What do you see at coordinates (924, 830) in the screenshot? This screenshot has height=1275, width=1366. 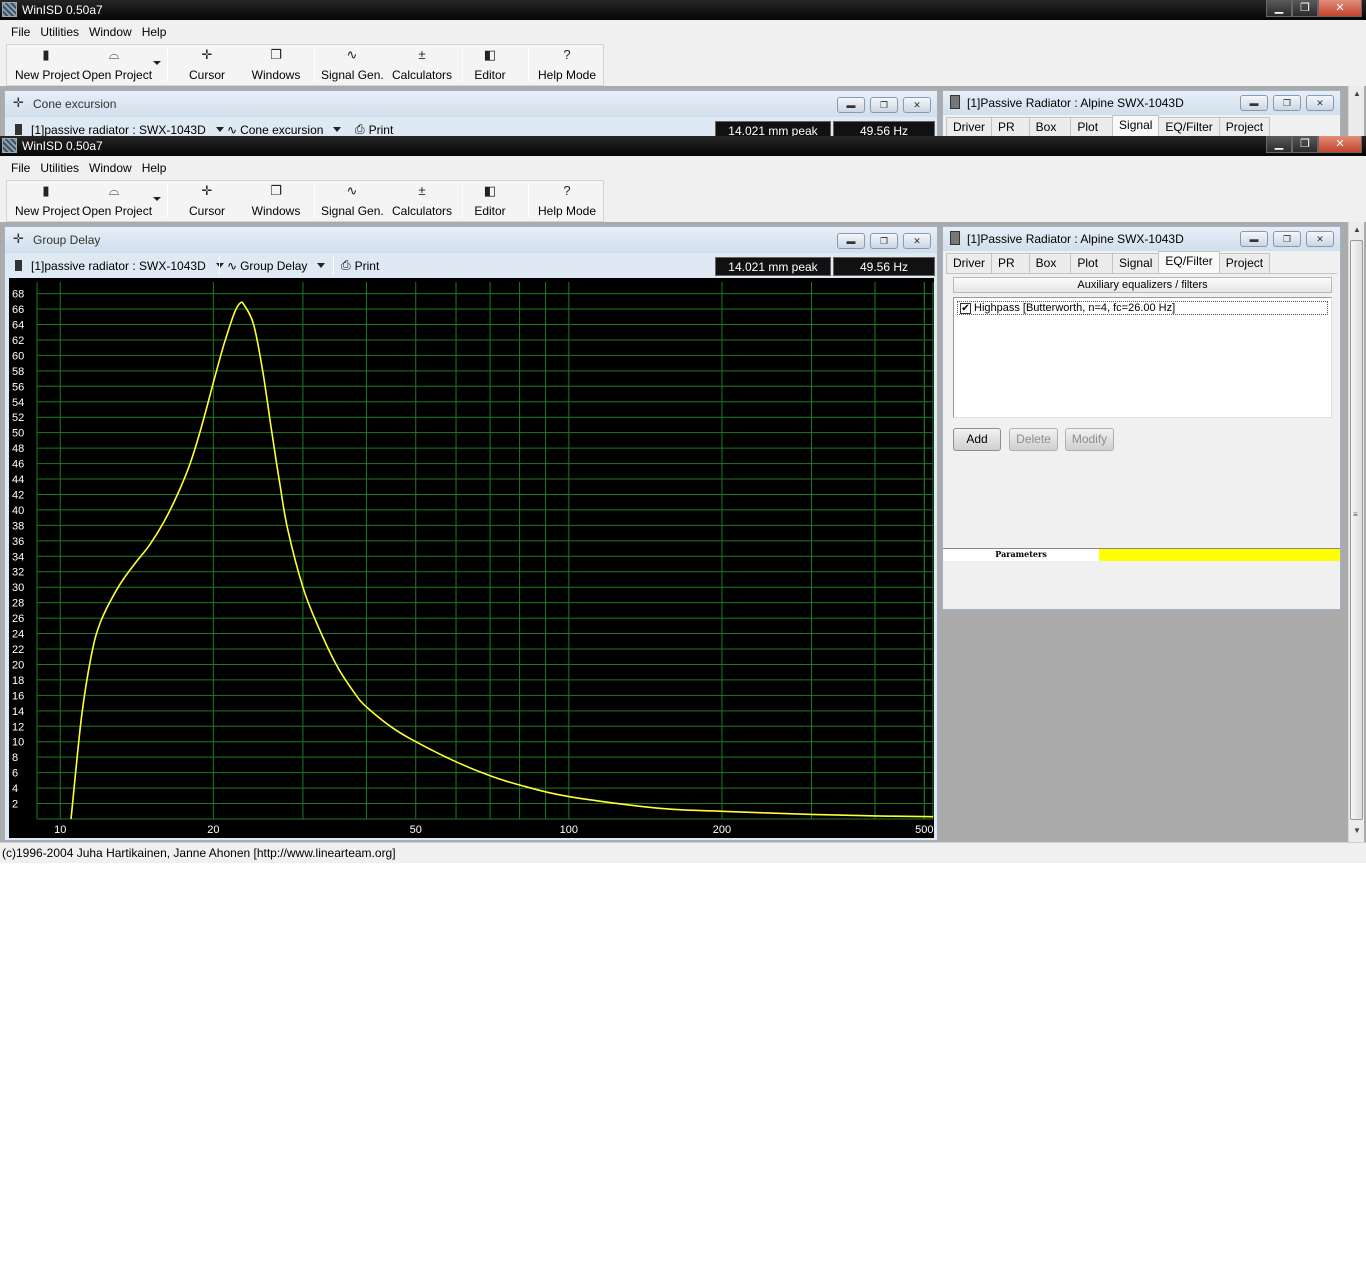 I see `x-tick-label: 500` at bounding box center [924, 830].